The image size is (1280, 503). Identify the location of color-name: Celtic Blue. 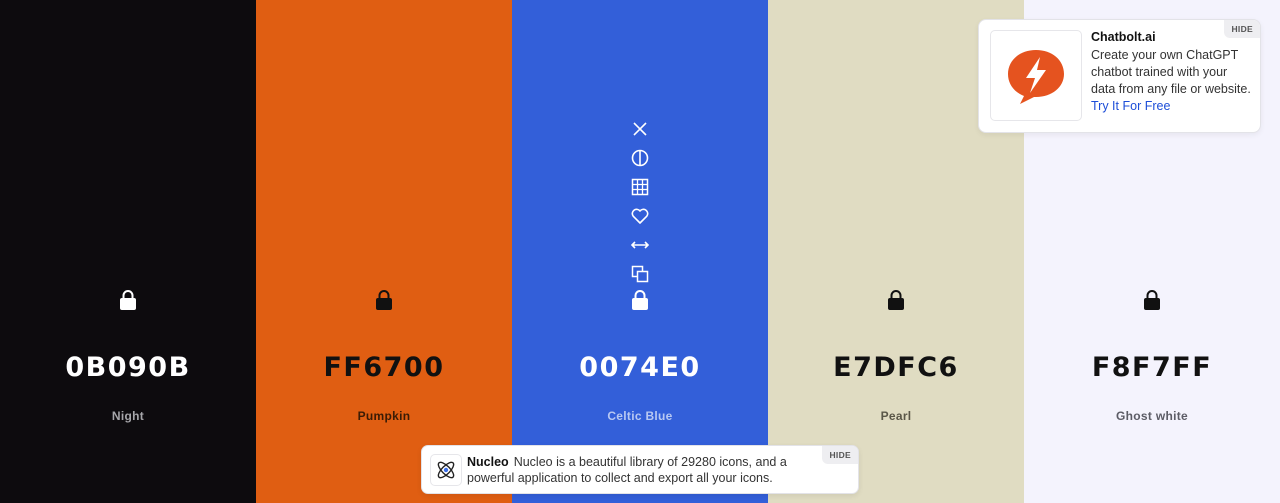
(640, 416).